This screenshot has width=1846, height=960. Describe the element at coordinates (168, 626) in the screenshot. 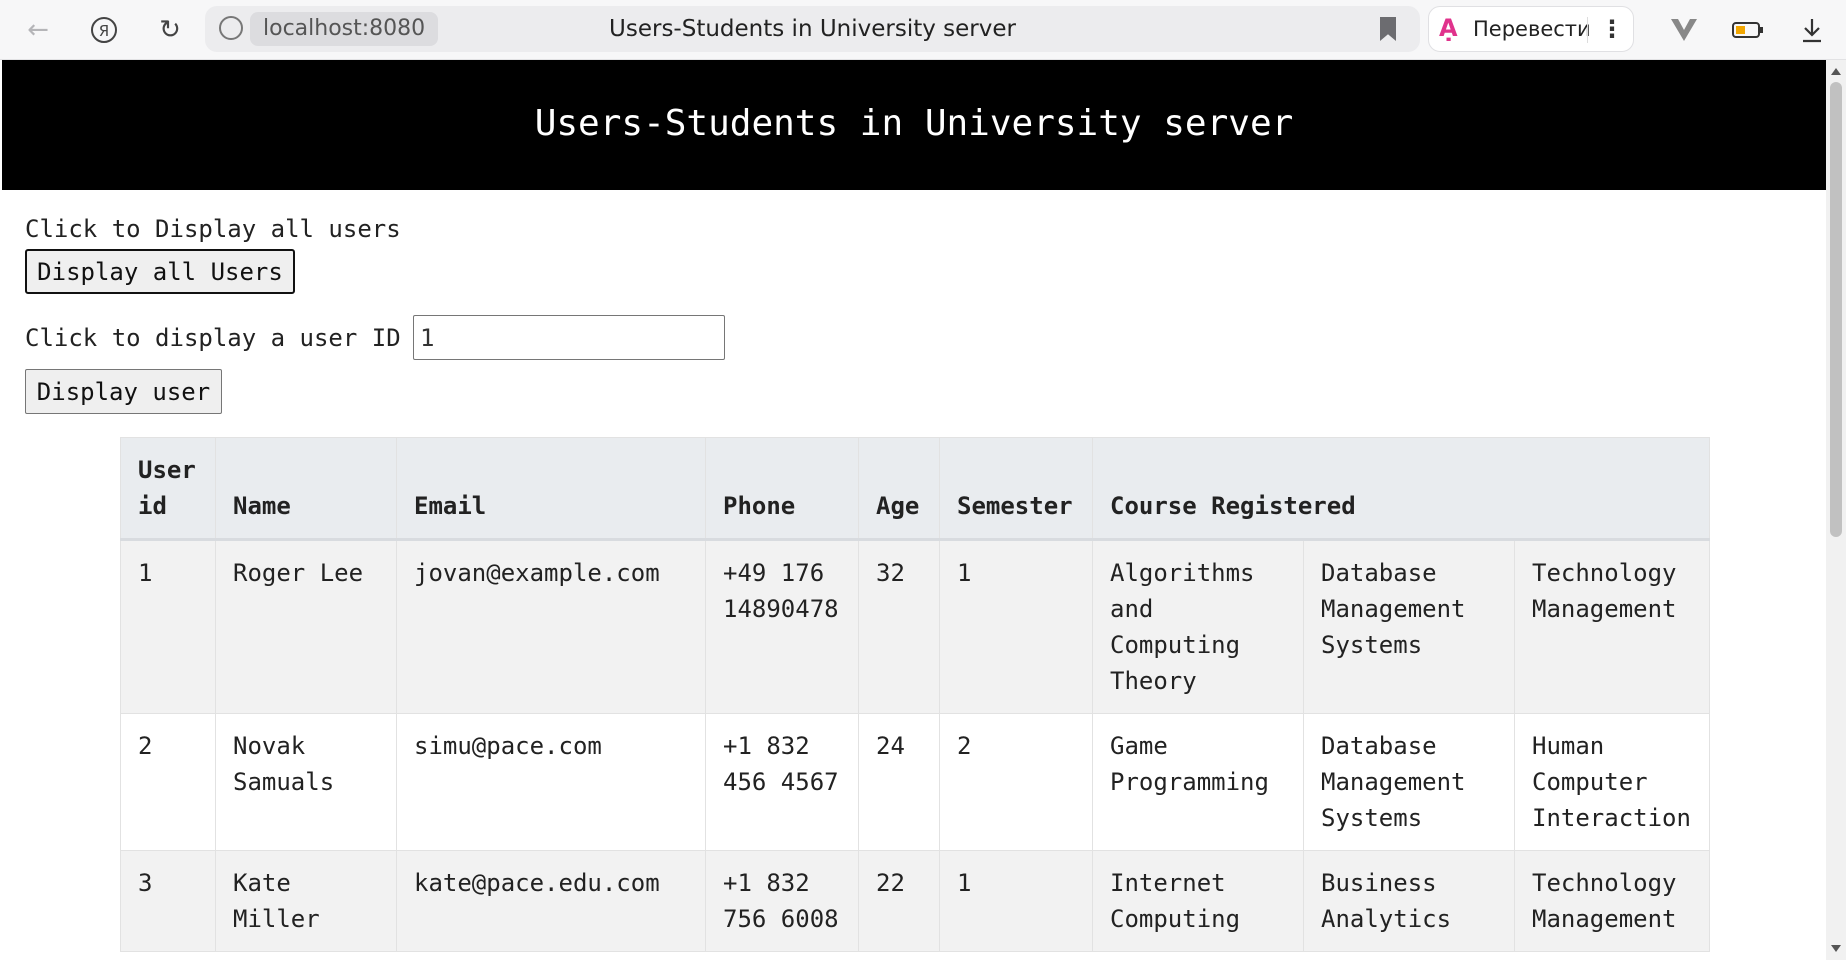

I see `cell-user-id: 1` at that location.